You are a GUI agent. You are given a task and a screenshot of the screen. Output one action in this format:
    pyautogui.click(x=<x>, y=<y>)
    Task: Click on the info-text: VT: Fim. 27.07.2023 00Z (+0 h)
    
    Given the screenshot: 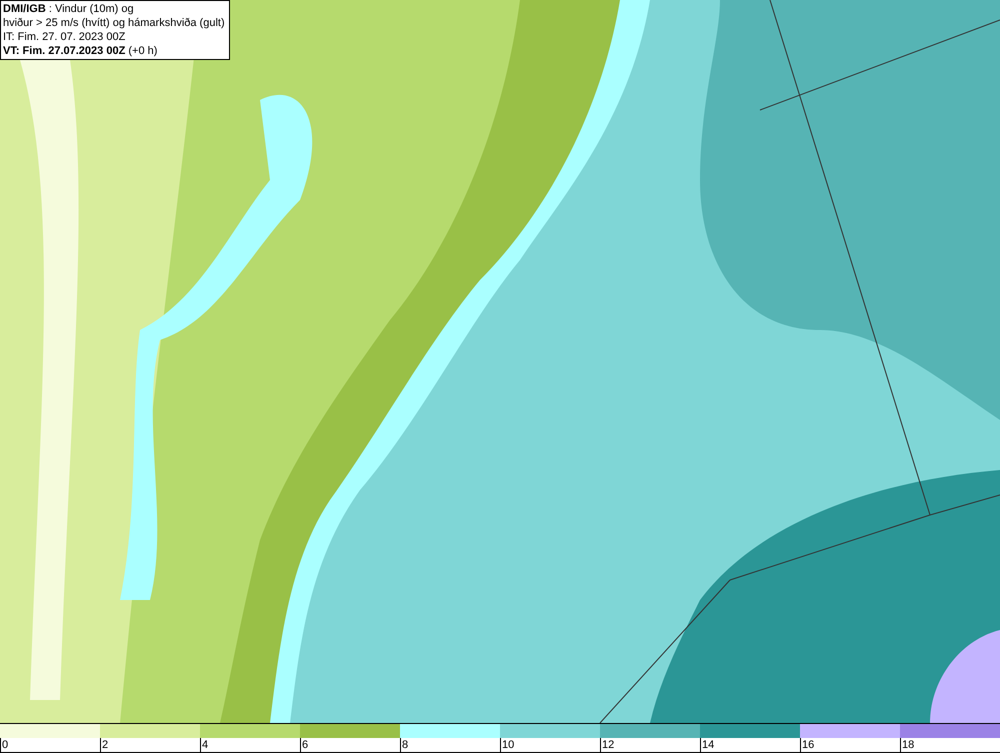 What is the action you would take?
    pyautogui.click(x=80, y=51)
    